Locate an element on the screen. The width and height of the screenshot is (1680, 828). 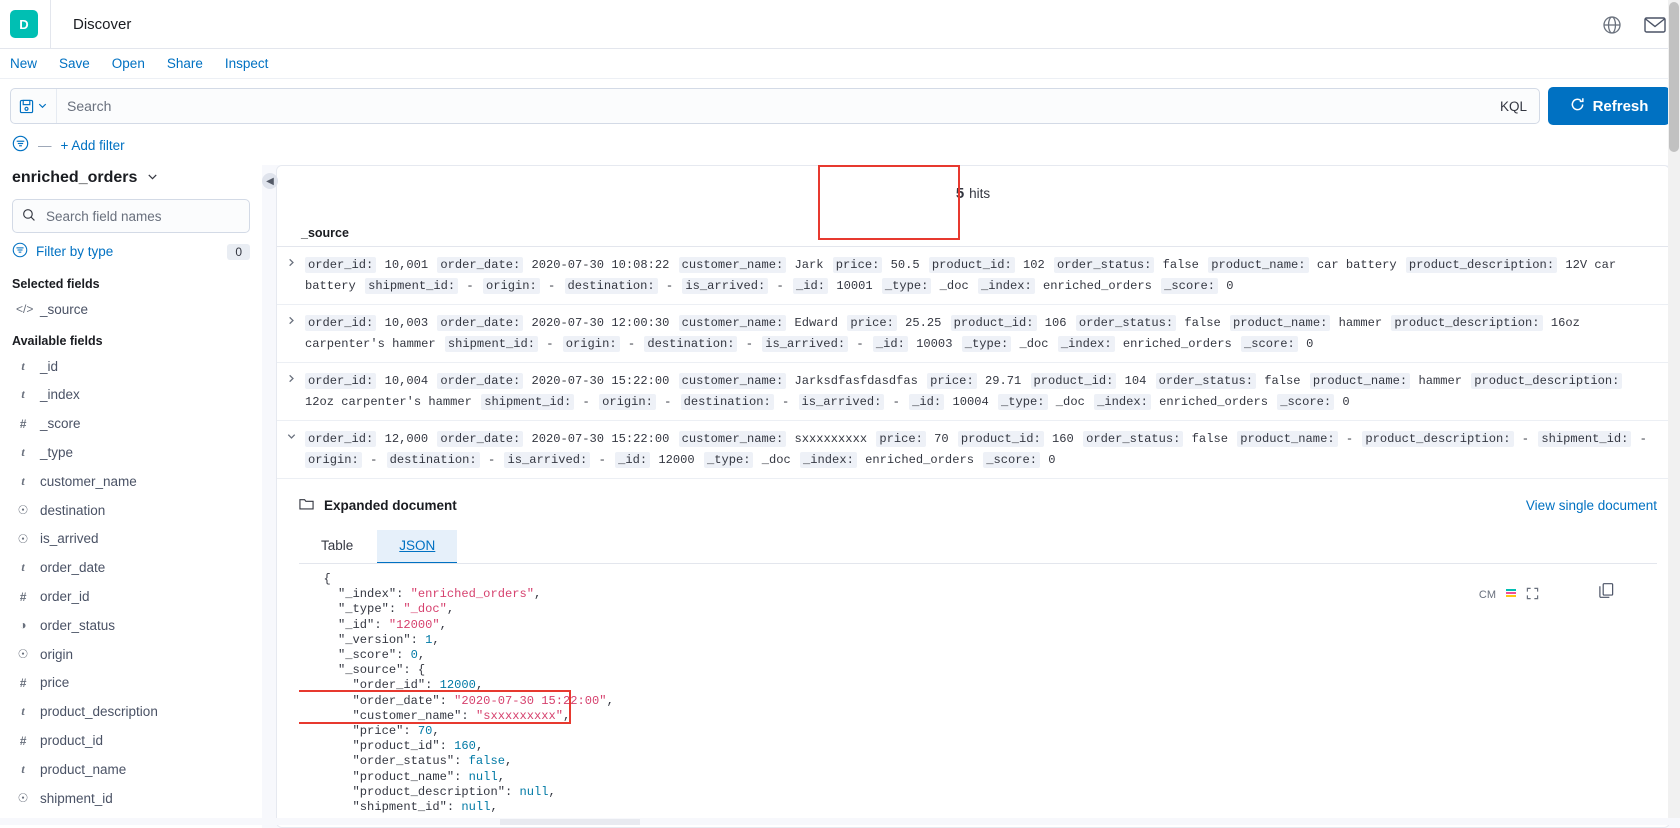
field-value: 70 is located at coordinates (942, 439).